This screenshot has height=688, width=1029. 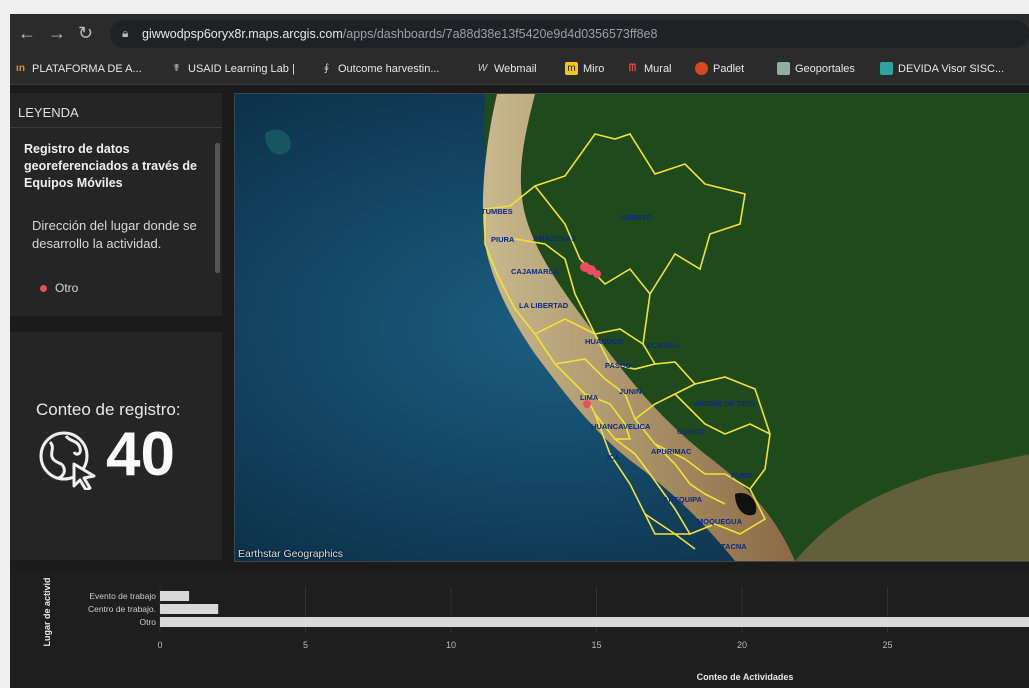 I want to click on bookmark-padlet: Padlet, so click(x=719, y=68).